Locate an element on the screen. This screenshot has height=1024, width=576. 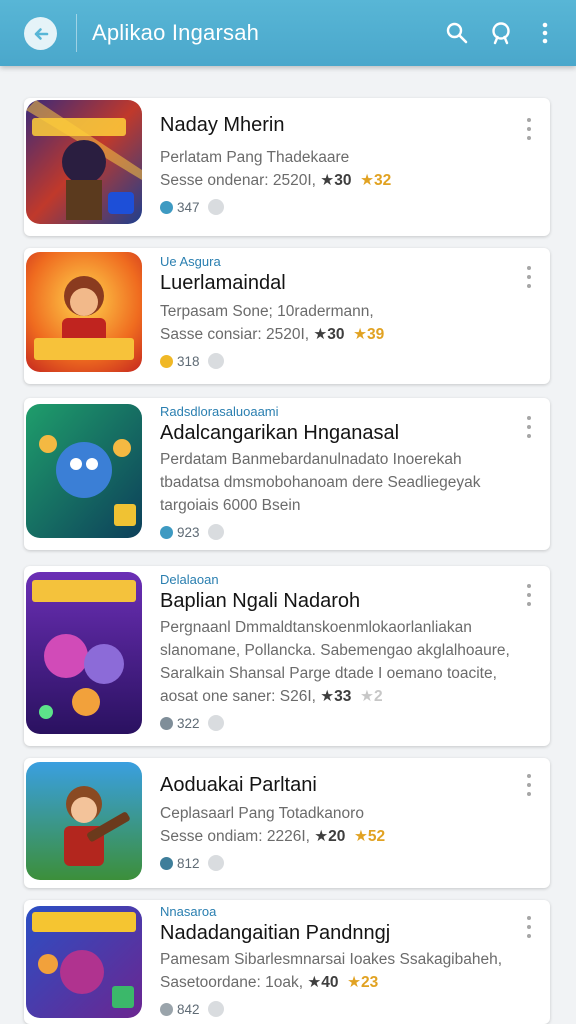
app-tag: Nnasaroa is located at coordinates (188, 911).